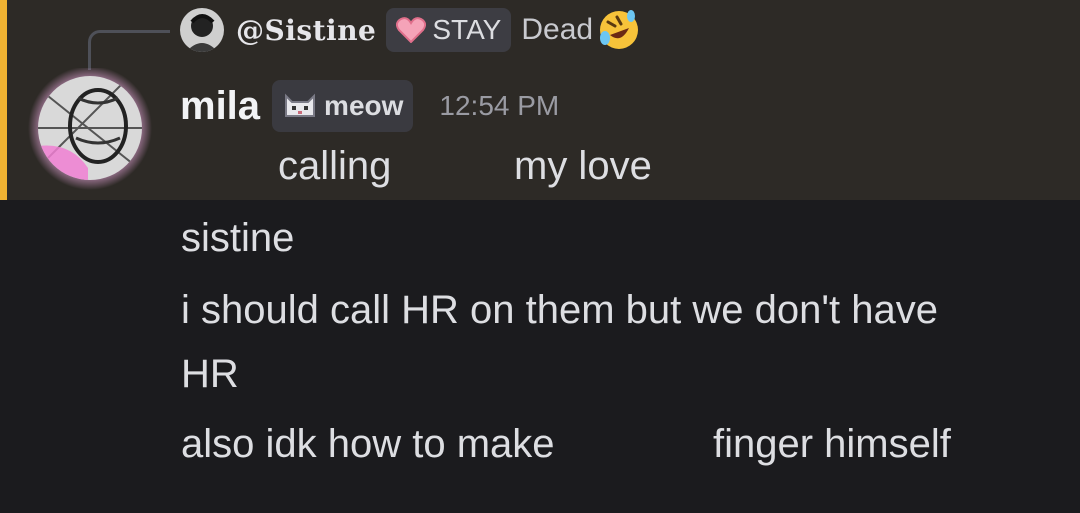  What do you see at coordinates (129, 50) in the screenshot?
I see `reply-spine` at bounding box center [129, 50].